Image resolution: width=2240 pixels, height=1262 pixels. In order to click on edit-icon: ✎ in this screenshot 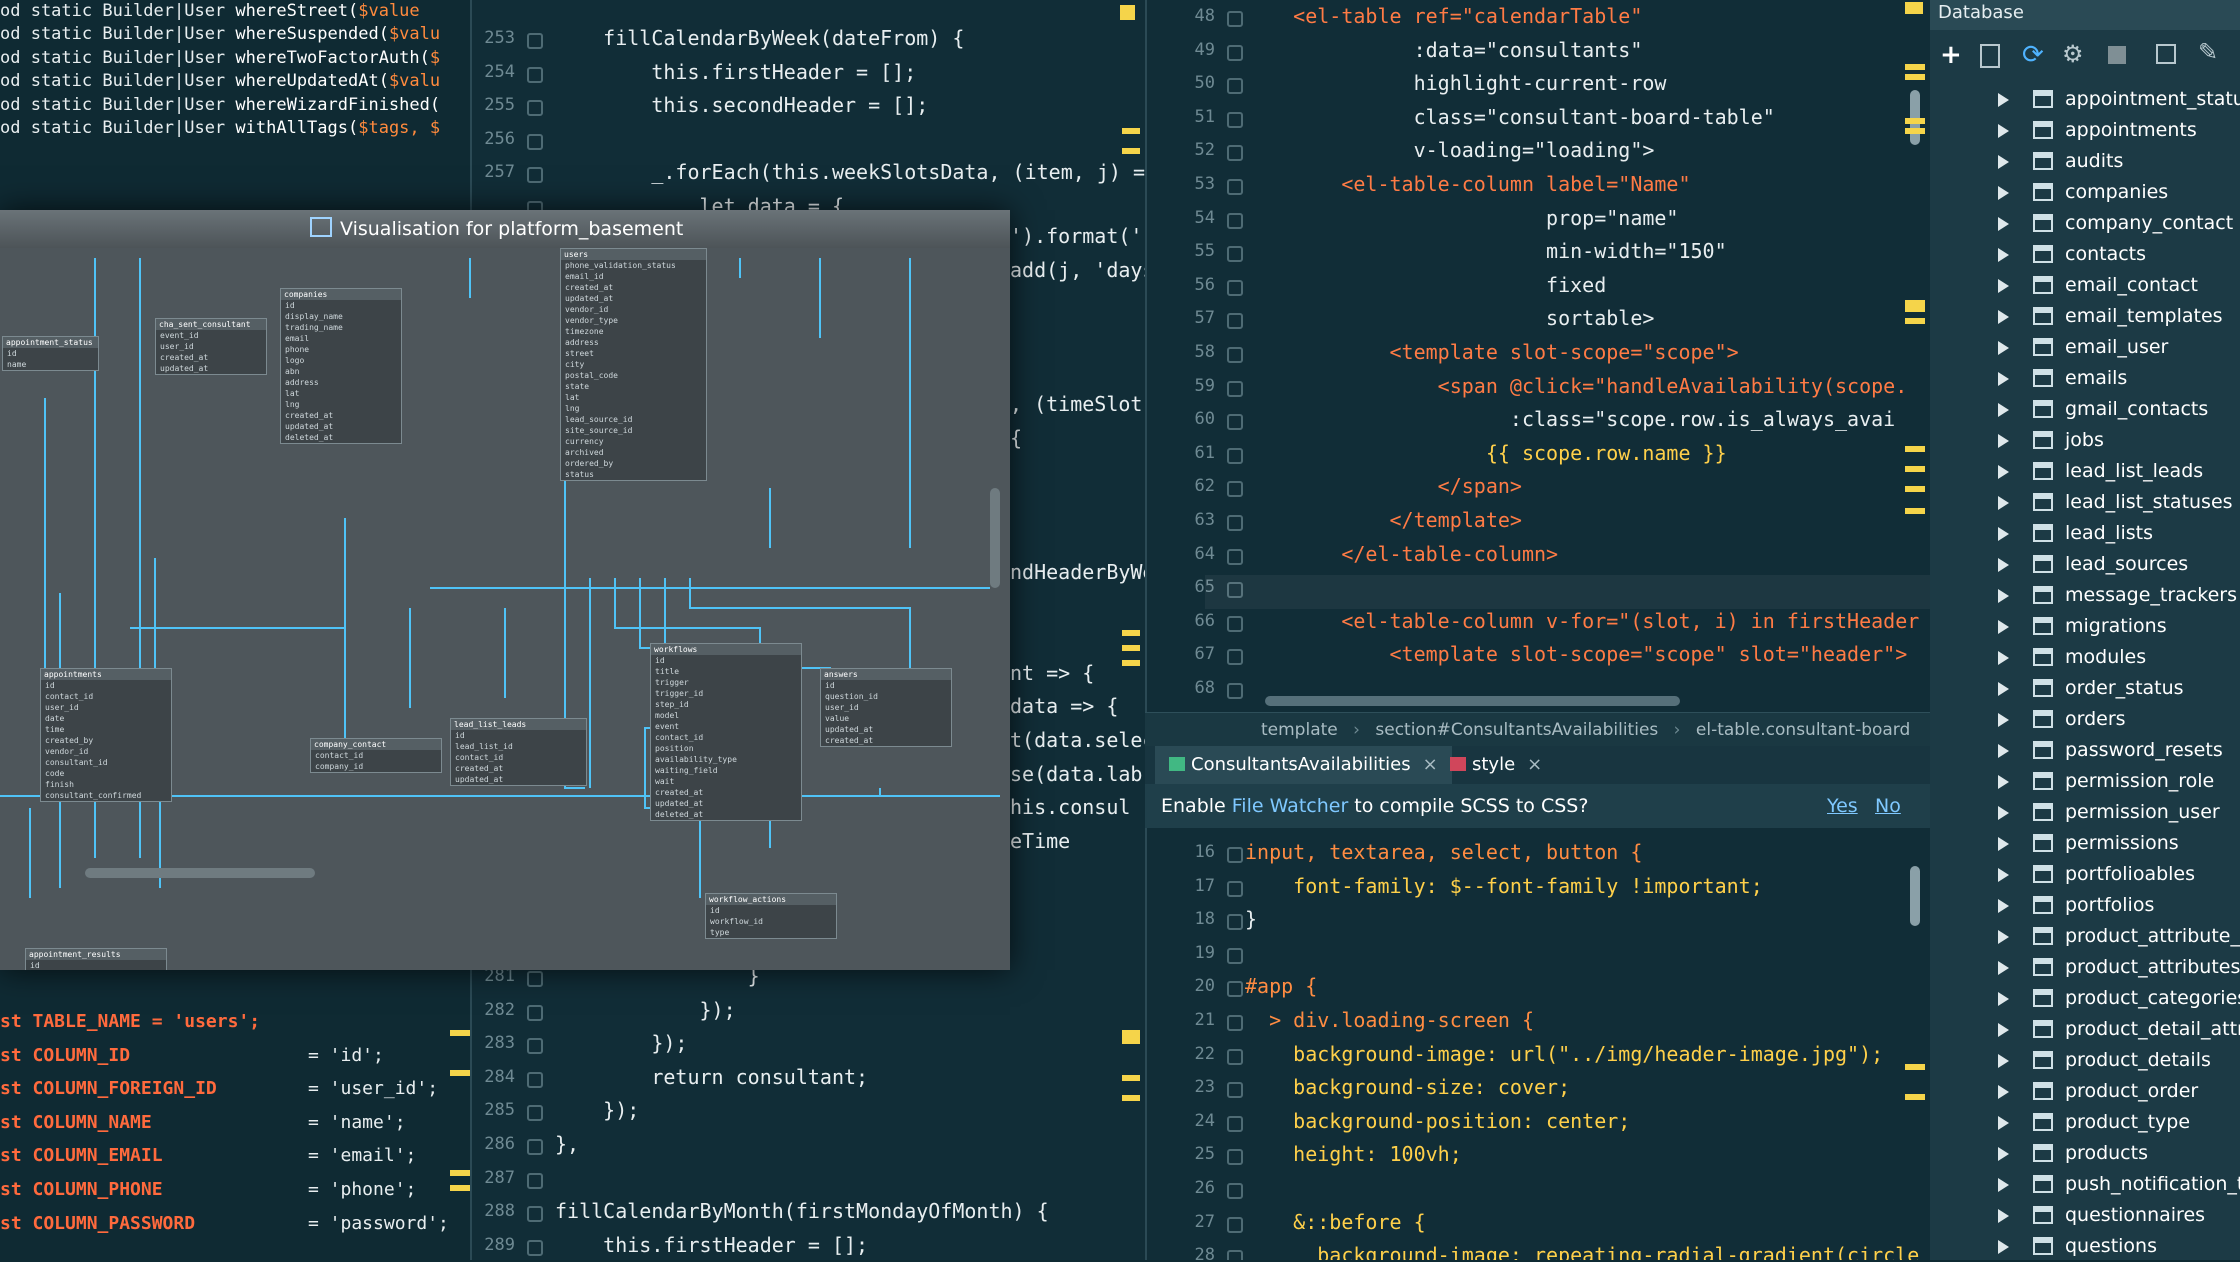, I will do `click(2208, 52)`.